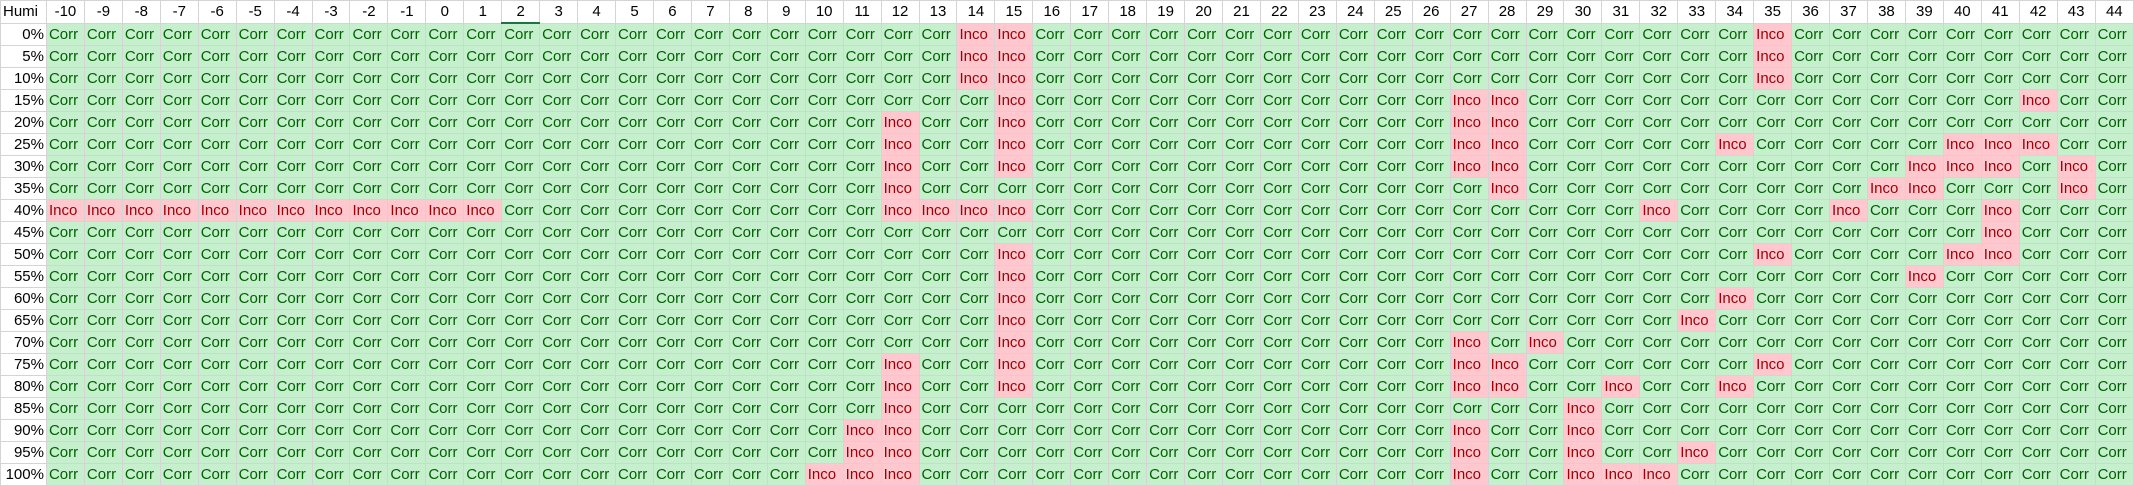 The image size is (2134, 486). I want to click on column-header-cell: 40, so click(1962, 12).